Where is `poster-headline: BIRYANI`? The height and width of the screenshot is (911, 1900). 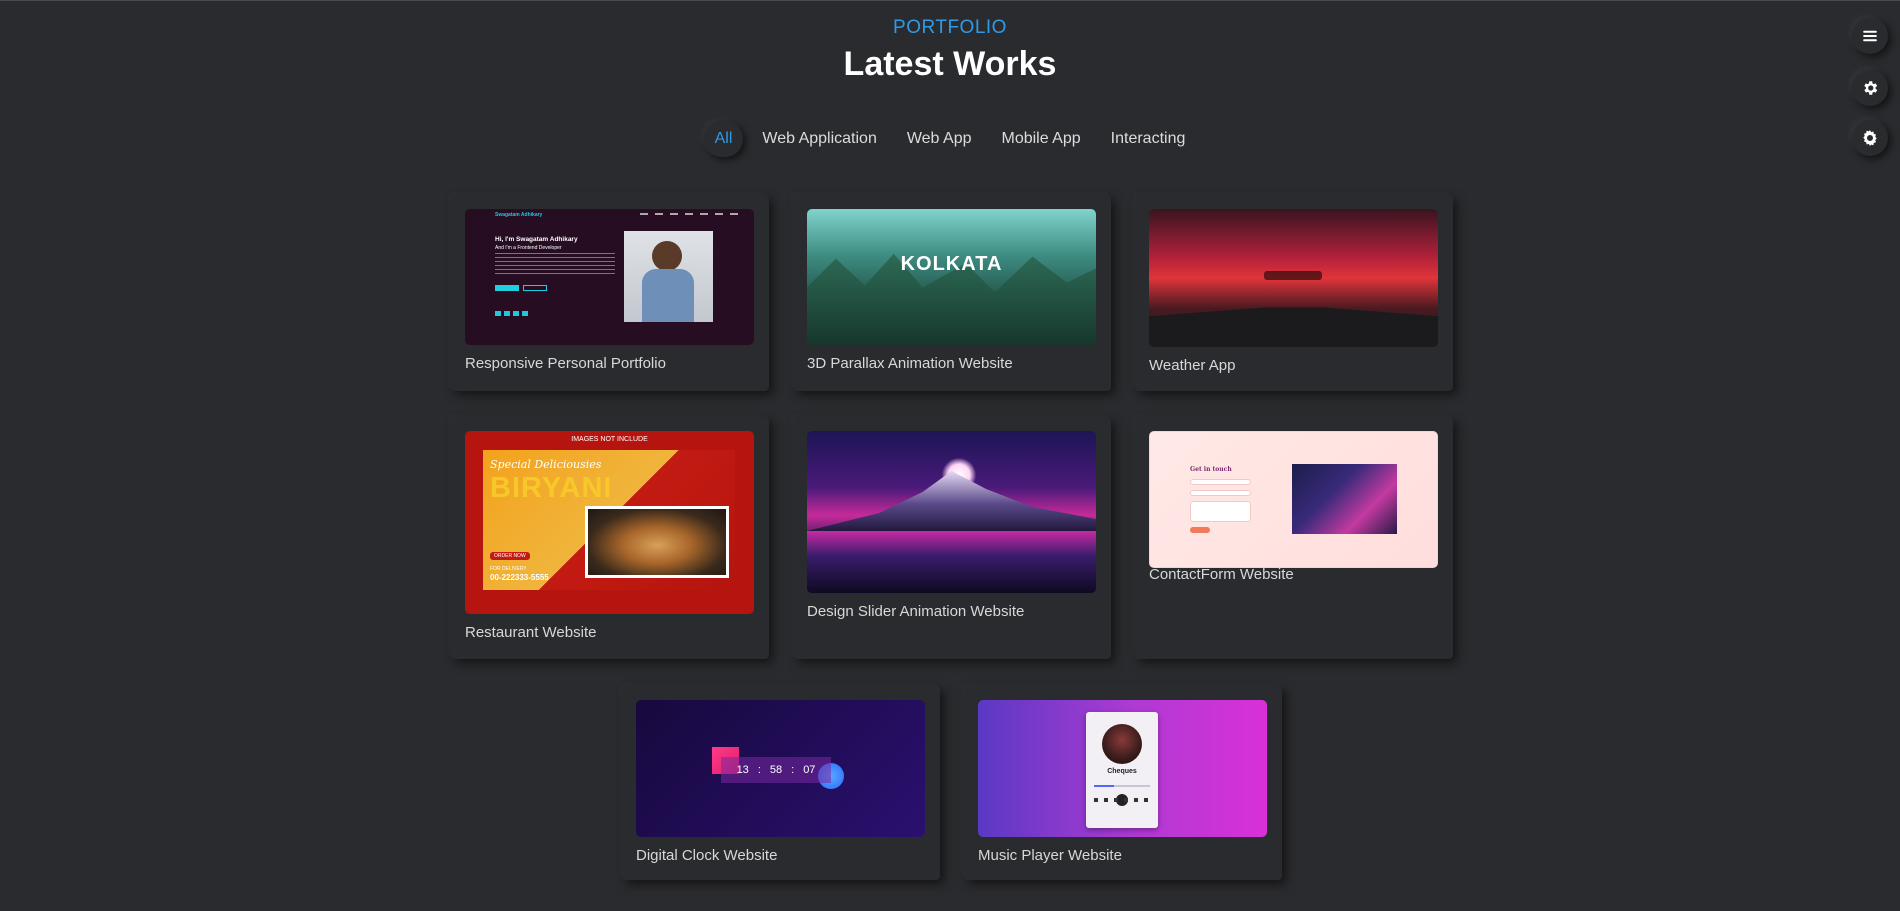
poster-headline: BIRYANI is located at coordinates (551, 488).